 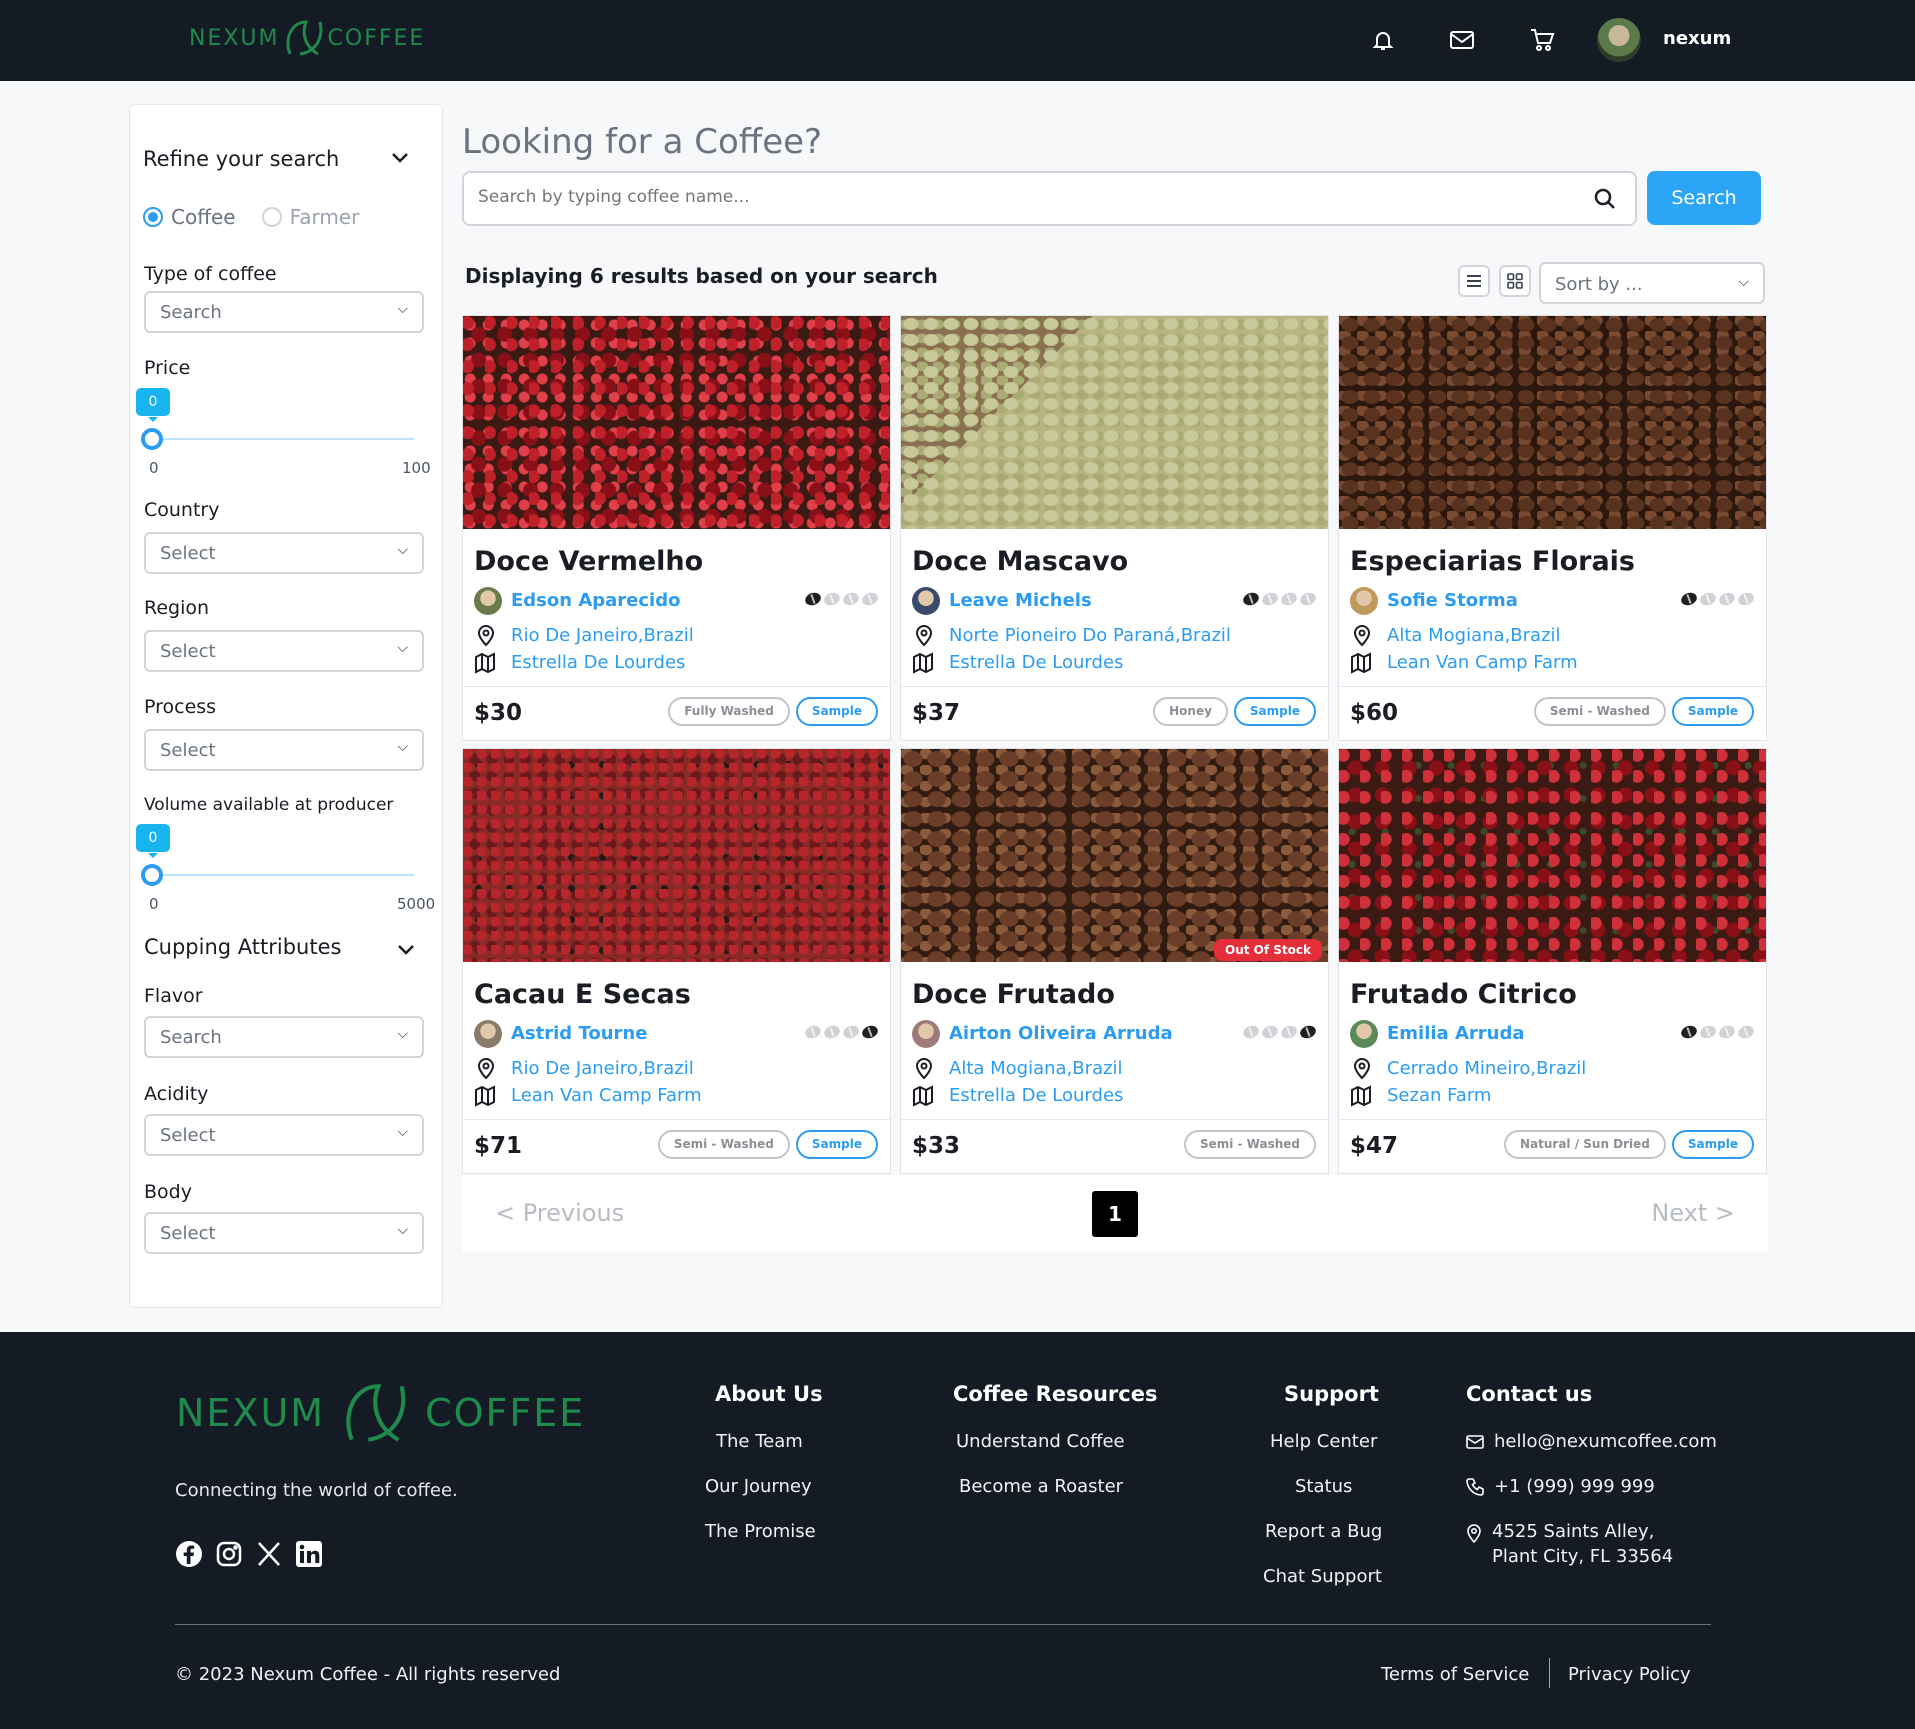 I want to click on farmer-radio, so click(x=271, y=217).